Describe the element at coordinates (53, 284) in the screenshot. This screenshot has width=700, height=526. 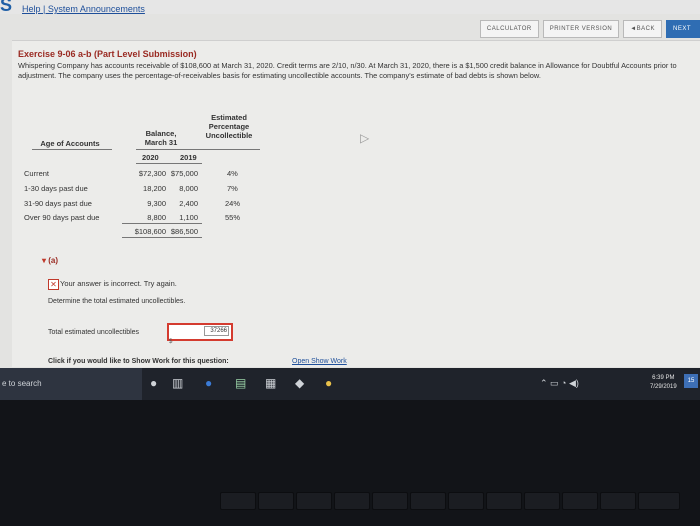
I see `incorrect-icon: ✕` at that location.